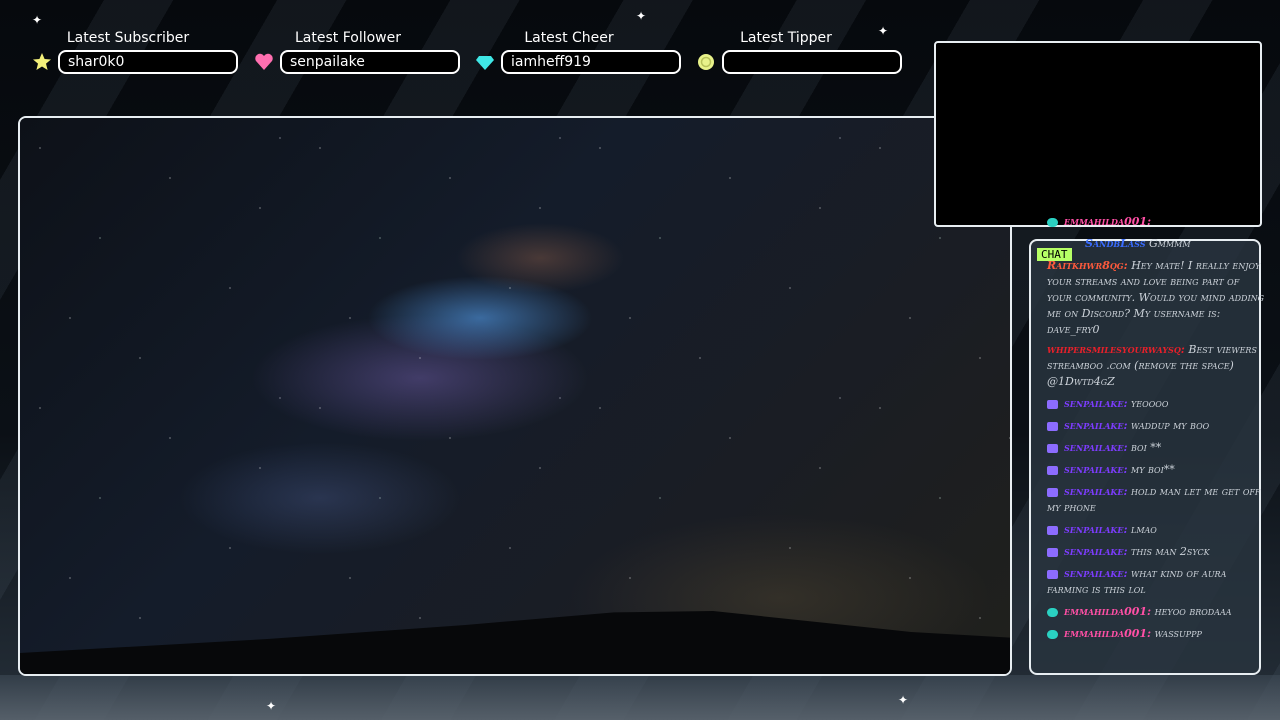 This screenshot has width=1280, height=720. Describe the element at coordinates (148, 62) in the screenshot. I see `stat-value: shar0k0` at that location.